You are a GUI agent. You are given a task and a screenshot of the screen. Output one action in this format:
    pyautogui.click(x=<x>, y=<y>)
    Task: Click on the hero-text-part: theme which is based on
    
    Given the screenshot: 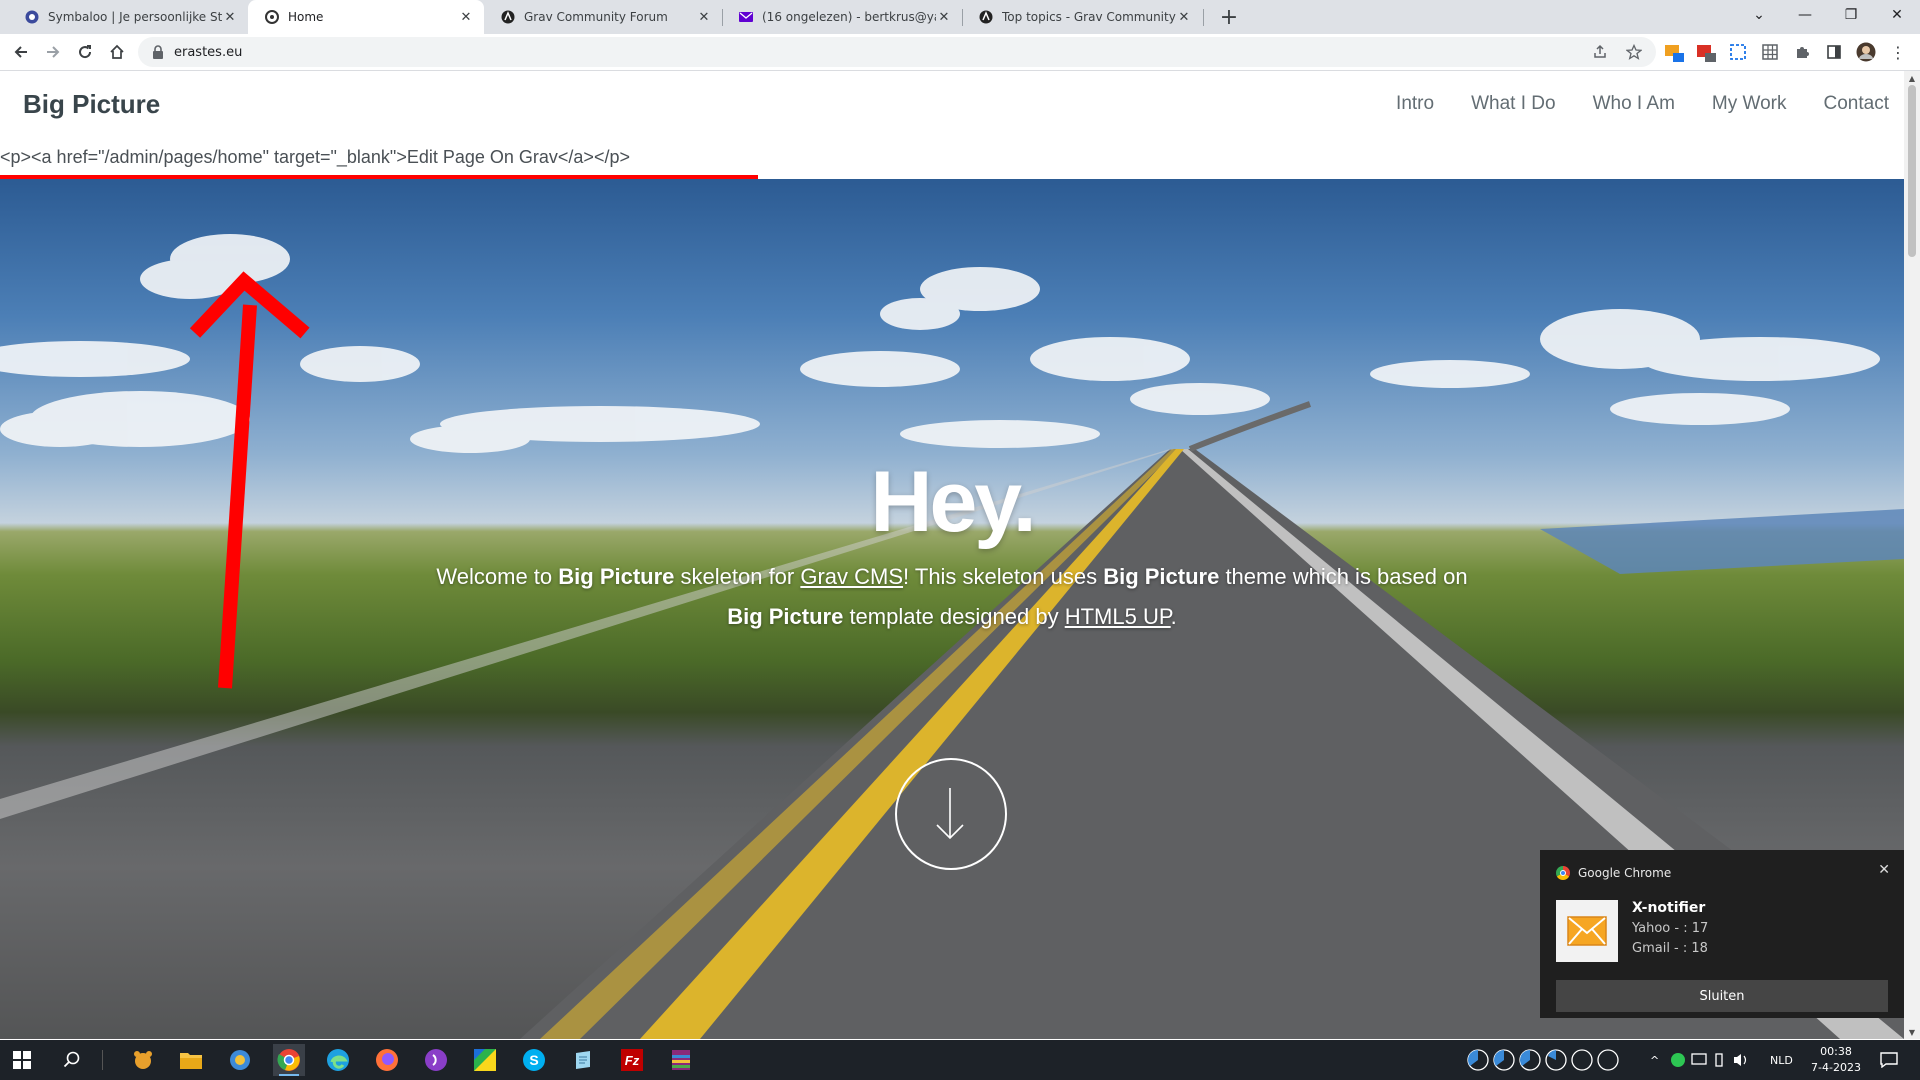 What is the action you would take?
    pyautogui.click(x=1343, y=576)
    